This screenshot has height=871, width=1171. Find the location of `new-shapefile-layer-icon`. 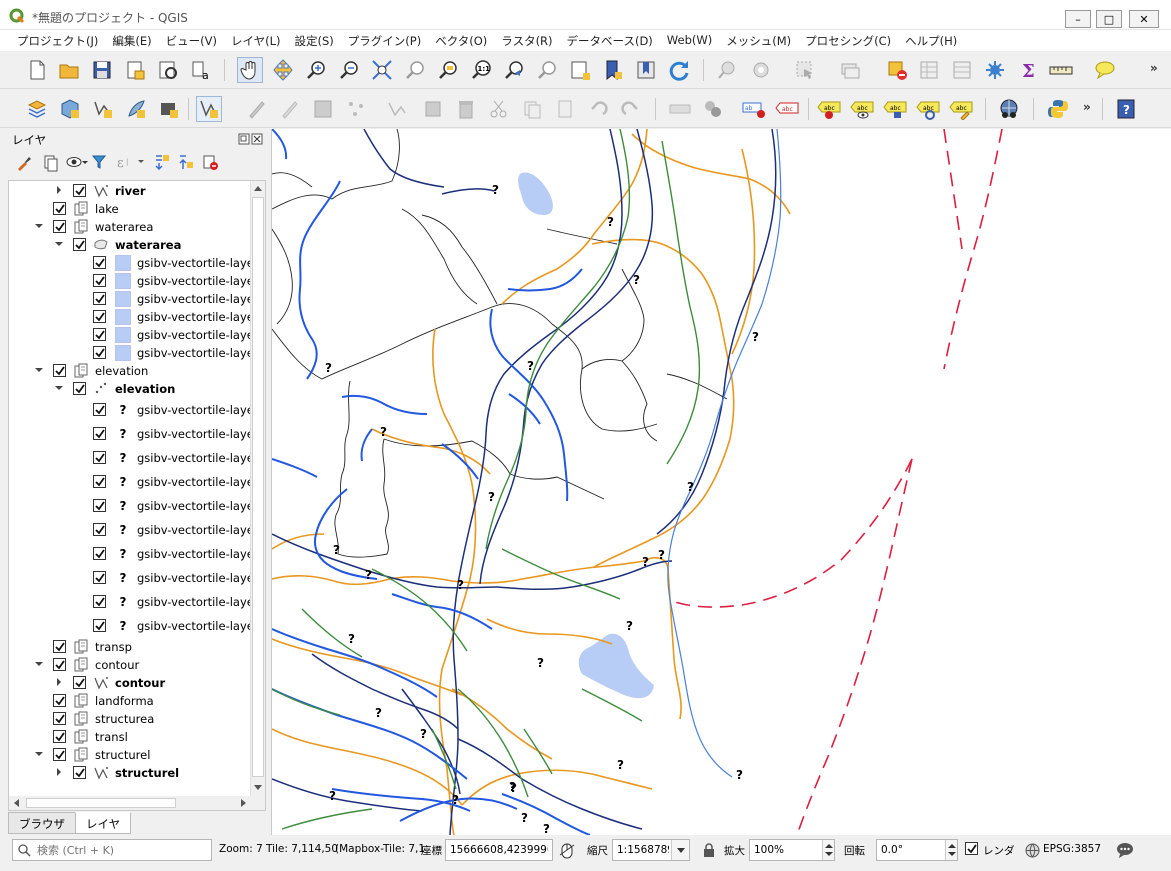

new-shapefile-layer-icon is located at coordinates (103, 109).